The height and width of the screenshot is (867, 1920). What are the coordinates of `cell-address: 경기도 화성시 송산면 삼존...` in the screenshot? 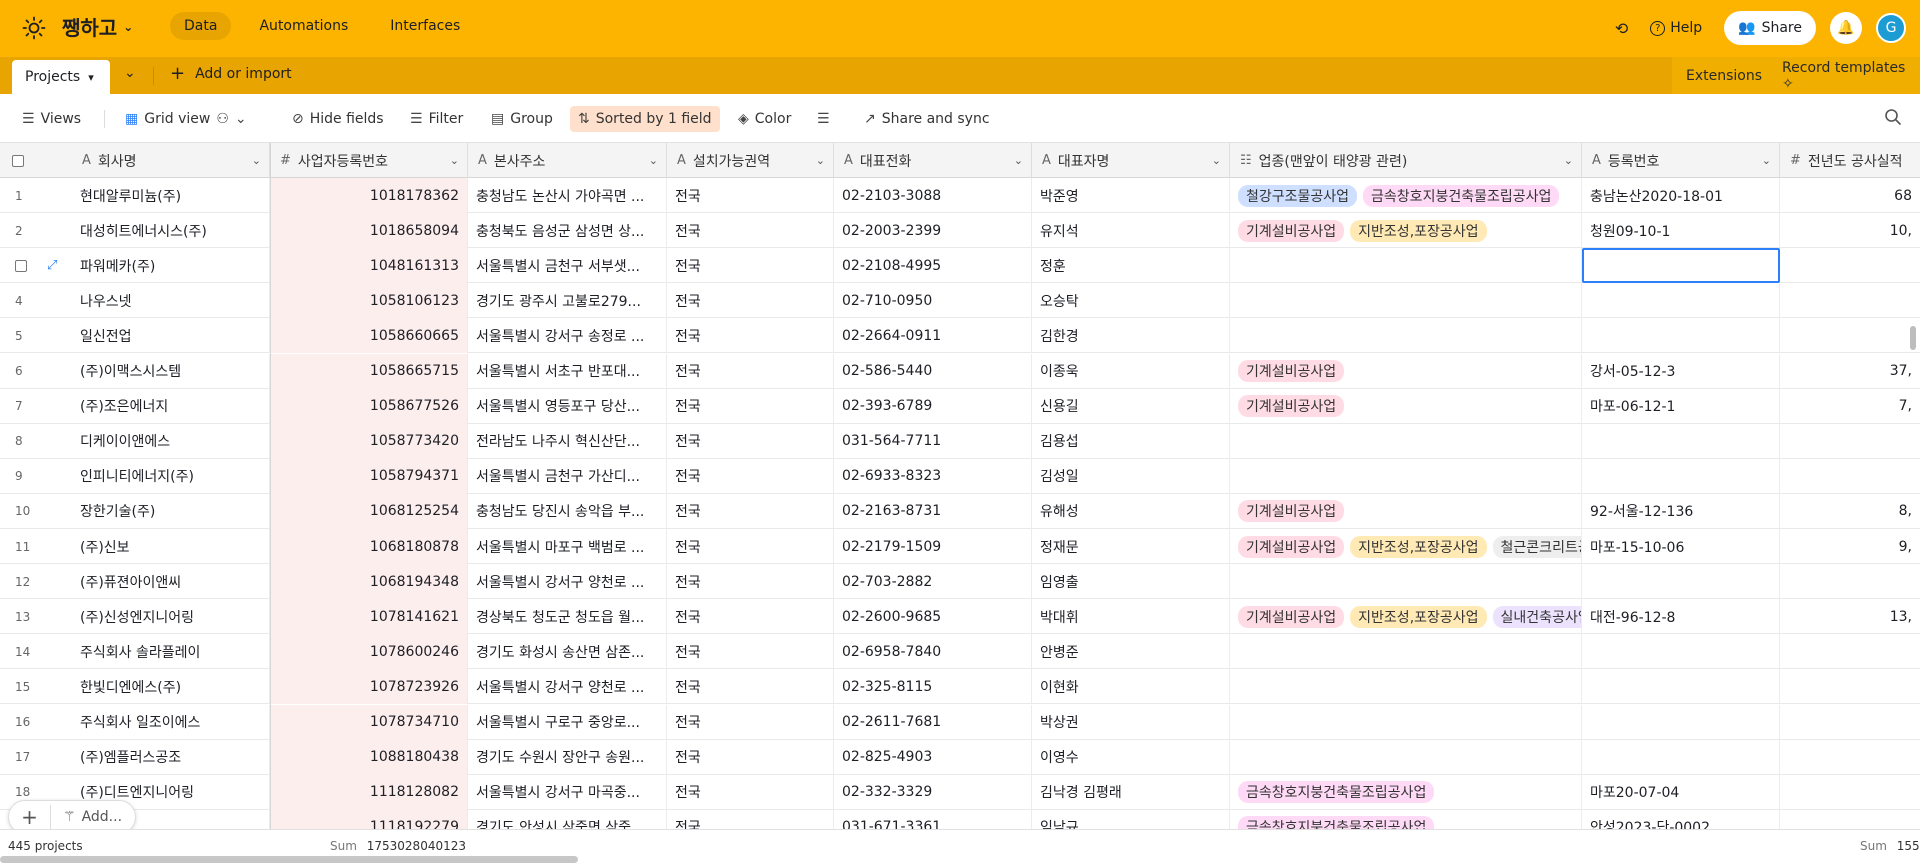 It's located at (567, 652).